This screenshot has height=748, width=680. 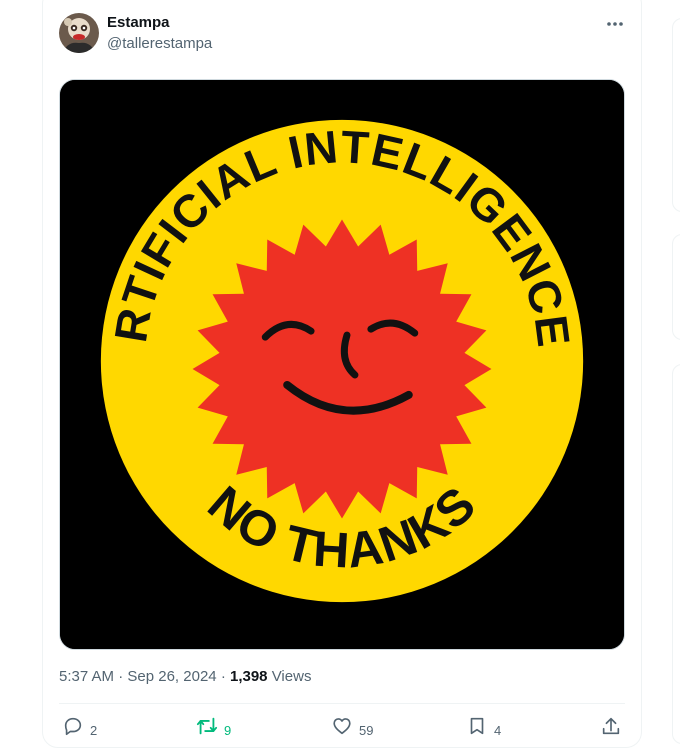 I want to click on post-date: Sep 26, 2024, so click(x=171, y=676).